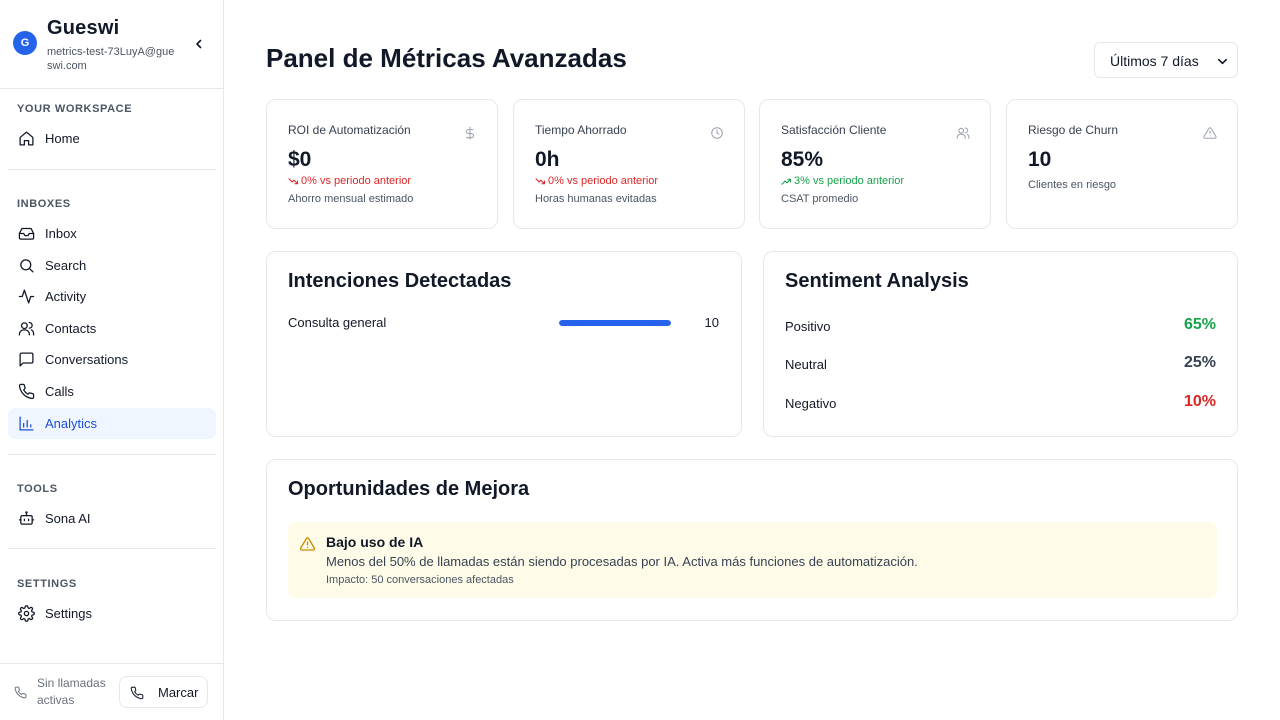 The width and height of the screenshot is (1280, 720). I want to click on sidebar-item-label: Inbox, so click(61, 233).